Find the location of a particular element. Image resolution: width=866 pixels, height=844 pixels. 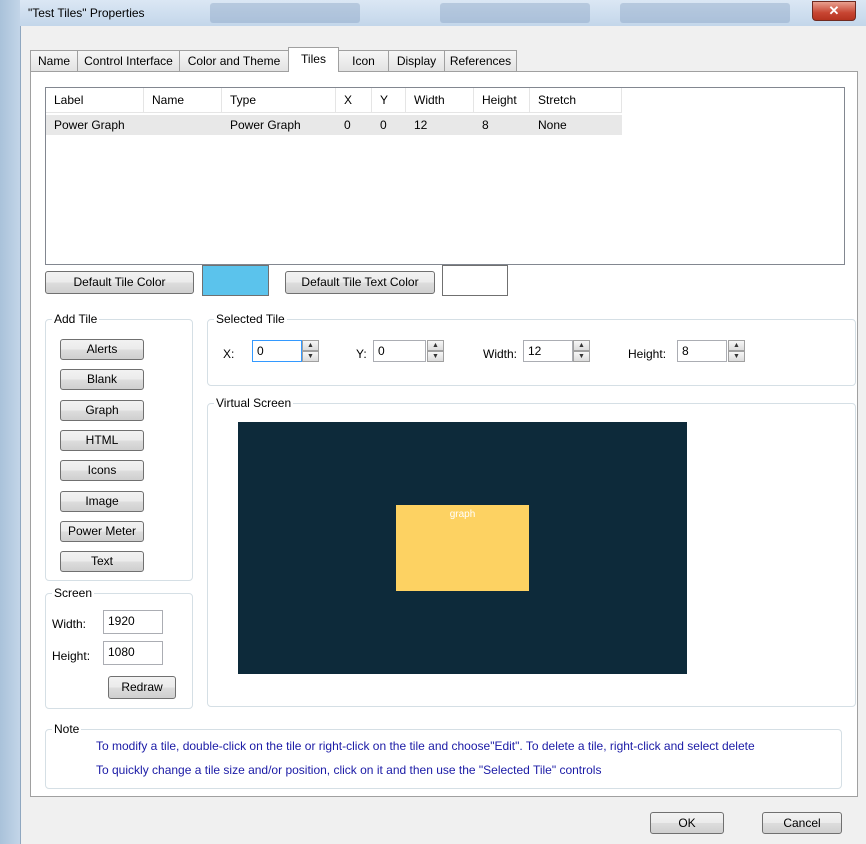

dialog-footer: OK Cancel is located at coordinates (443, 822).